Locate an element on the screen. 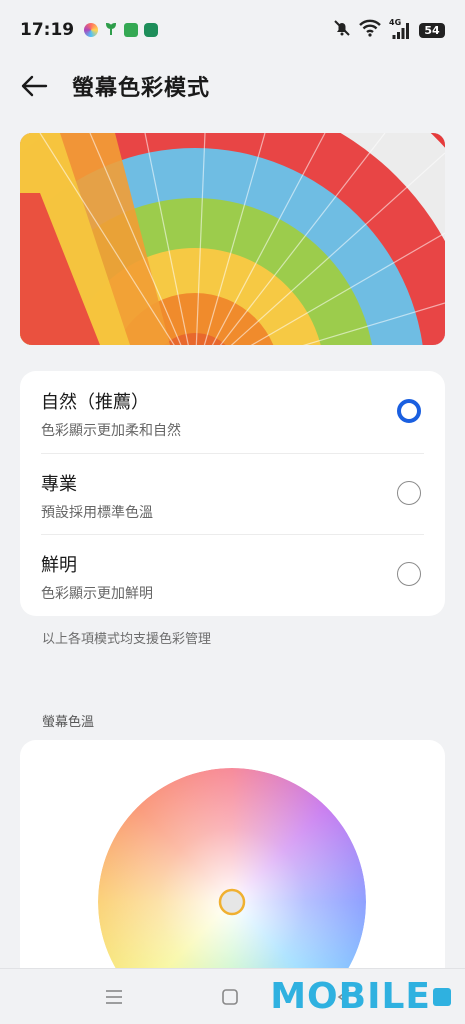 The image size is (465, 1024). home-button is located at coordinates (230, 999).